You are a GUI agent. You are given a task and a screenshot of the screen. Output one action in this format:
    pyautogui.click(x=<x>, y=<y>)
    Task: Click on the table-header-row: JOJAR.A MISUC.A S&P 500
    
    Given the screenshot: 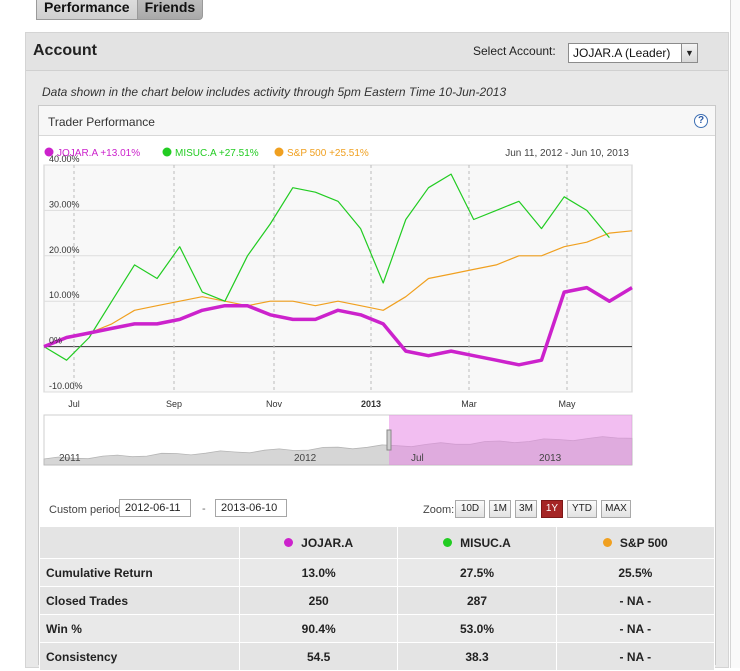 What is the action you would take?
    pyautogui.click(x=377, y=542)
    